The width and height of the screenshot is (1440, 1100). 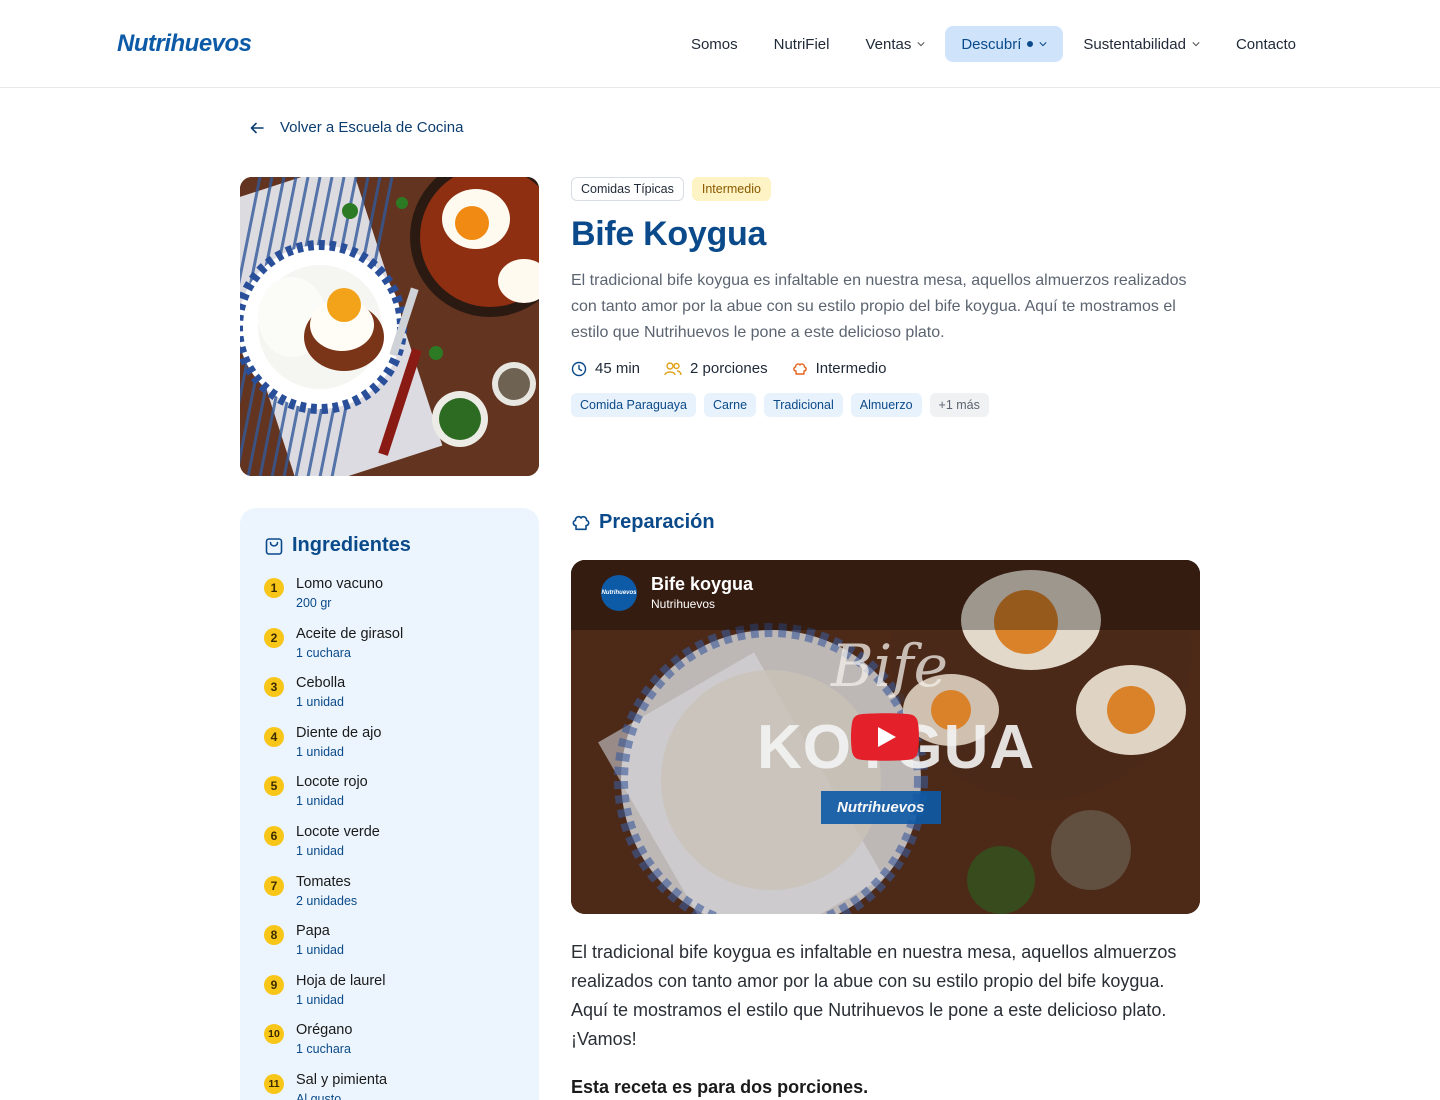 I want to click on list-item: 11 Sal y pimienta Al gusto, so click(x=389, y=1085).